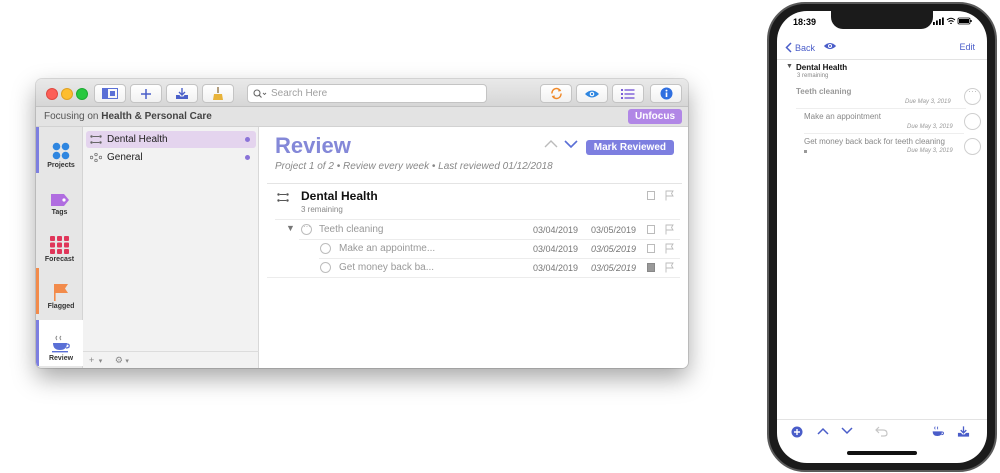 The height and width of the screenshot is (473, 1000). What do you see at coordinates (52, 94) in the screenshot?
I see `close-window-button` at bounding box center [52, 94].